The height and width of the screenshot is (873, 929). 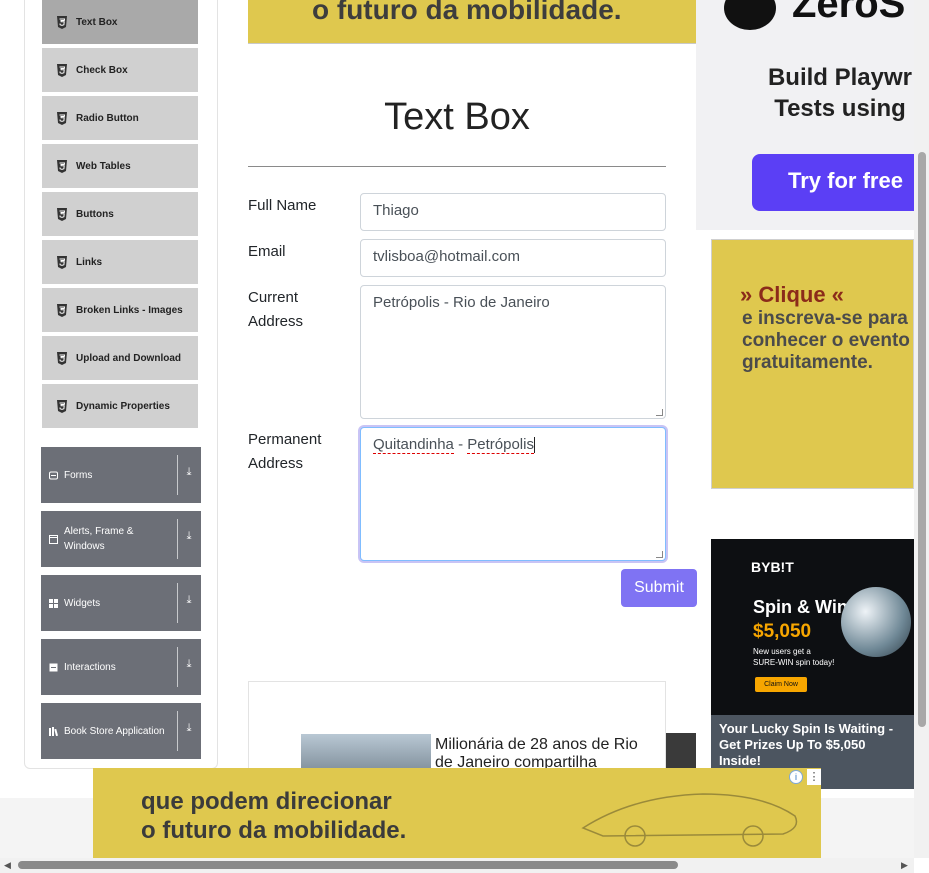 I want to click on sidebar-item-label: Text Box, so click(x=97, y=22).